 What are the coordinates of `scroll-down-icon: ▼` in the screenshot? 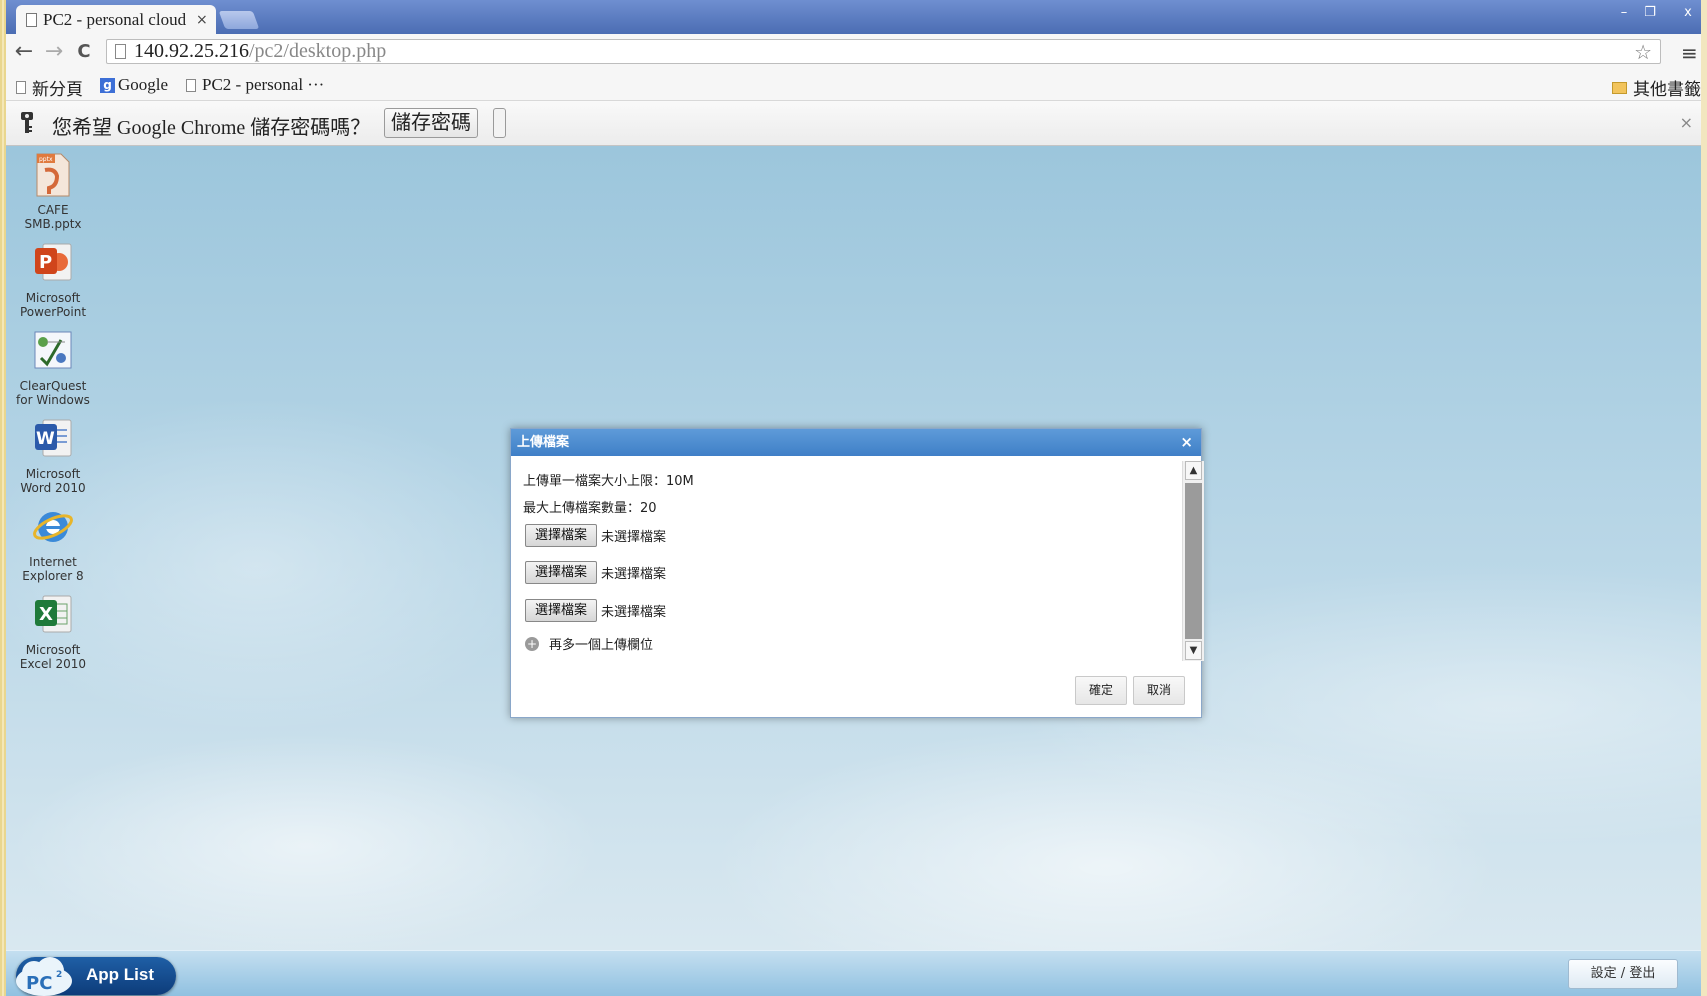 It's located at (1193, 650).